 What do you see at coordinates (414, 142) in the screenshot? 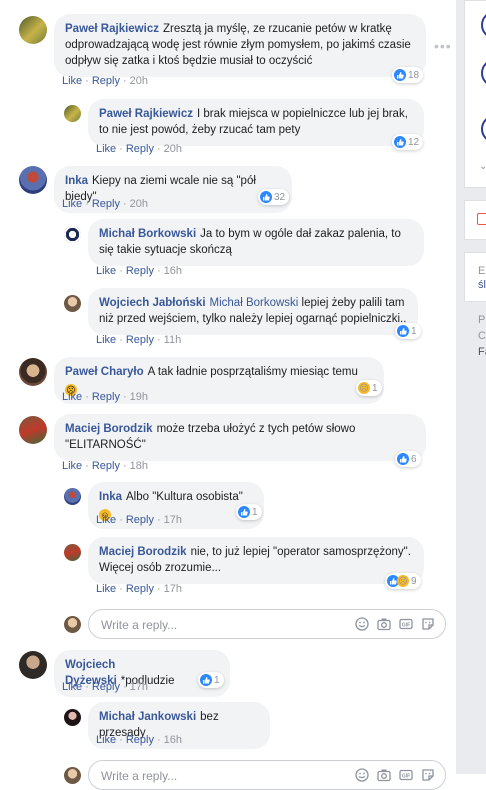
I see `reaction-number: 12` at bounding box center [414, 142].